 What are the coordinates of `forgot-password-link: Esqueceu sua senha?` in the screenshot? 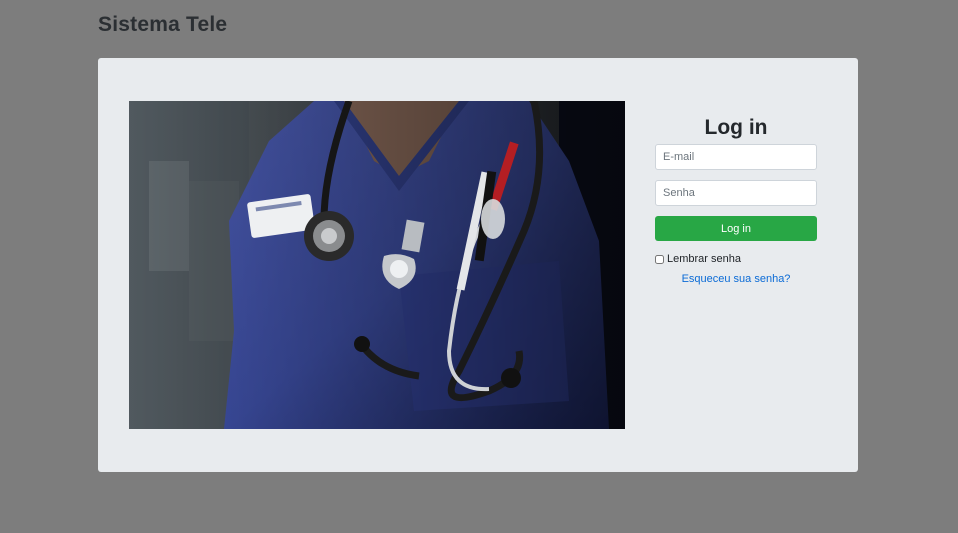 It's located at (736, 279).